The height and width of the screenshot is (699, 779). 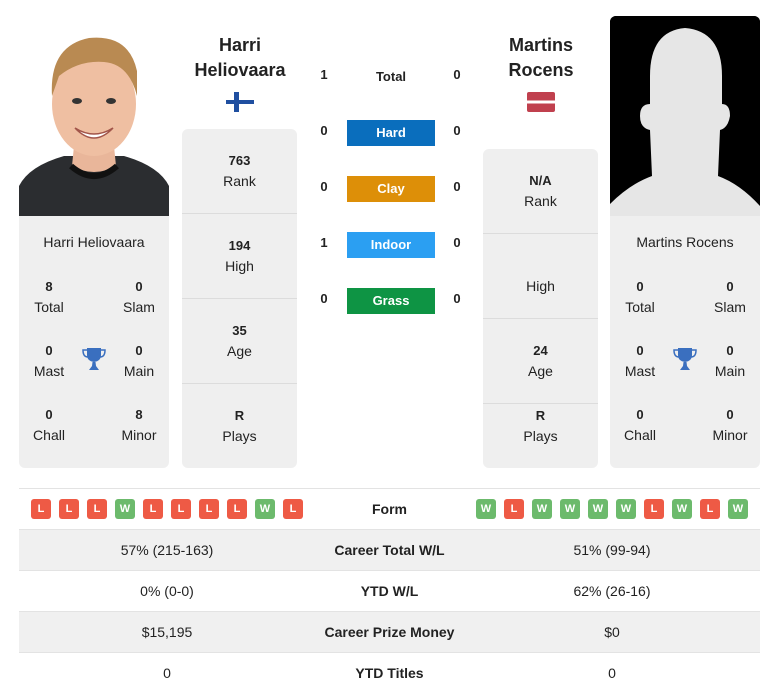 I want to click on h2h-hard-p1: 0, so click(x=324, y=130).